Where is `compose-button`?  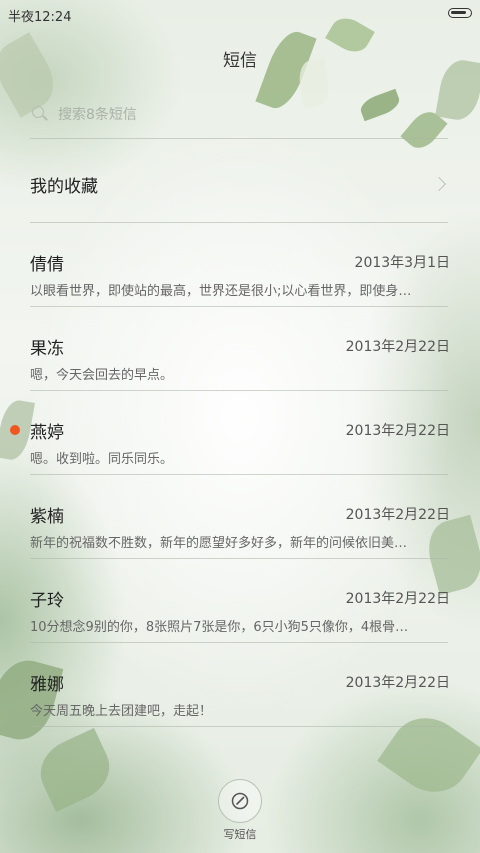
compose-button is located at coordinates (240, 801).